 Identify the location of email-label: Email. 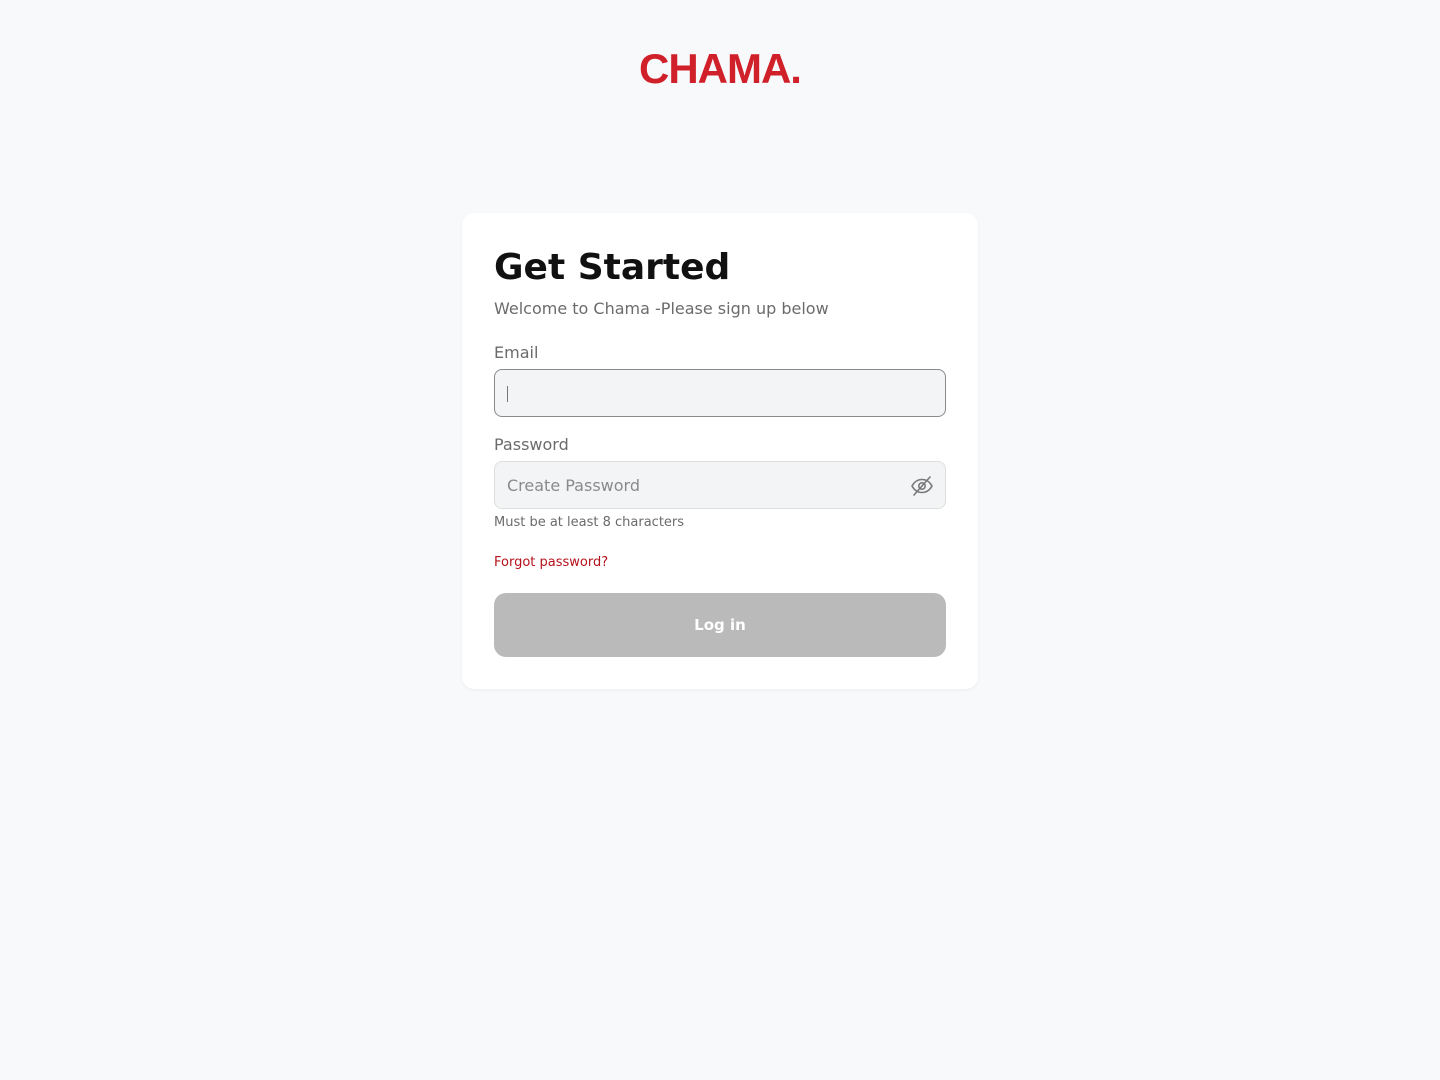
(516, 352).